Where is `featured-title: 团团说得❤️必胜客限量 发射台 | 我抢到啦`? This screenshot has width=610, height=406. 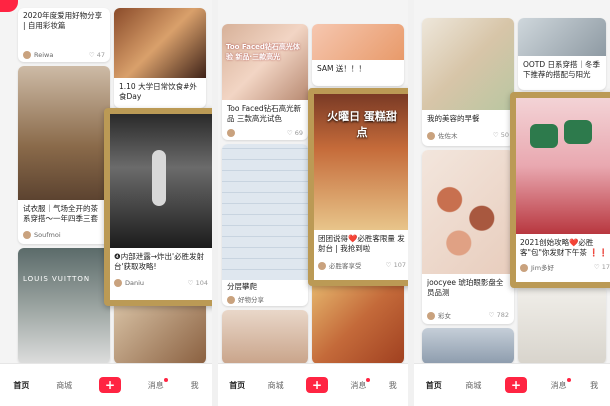
featured-title: 团团说得❤️必胜客限量 发射台 | 我抢到啦 is located at coordinates (361, 243).